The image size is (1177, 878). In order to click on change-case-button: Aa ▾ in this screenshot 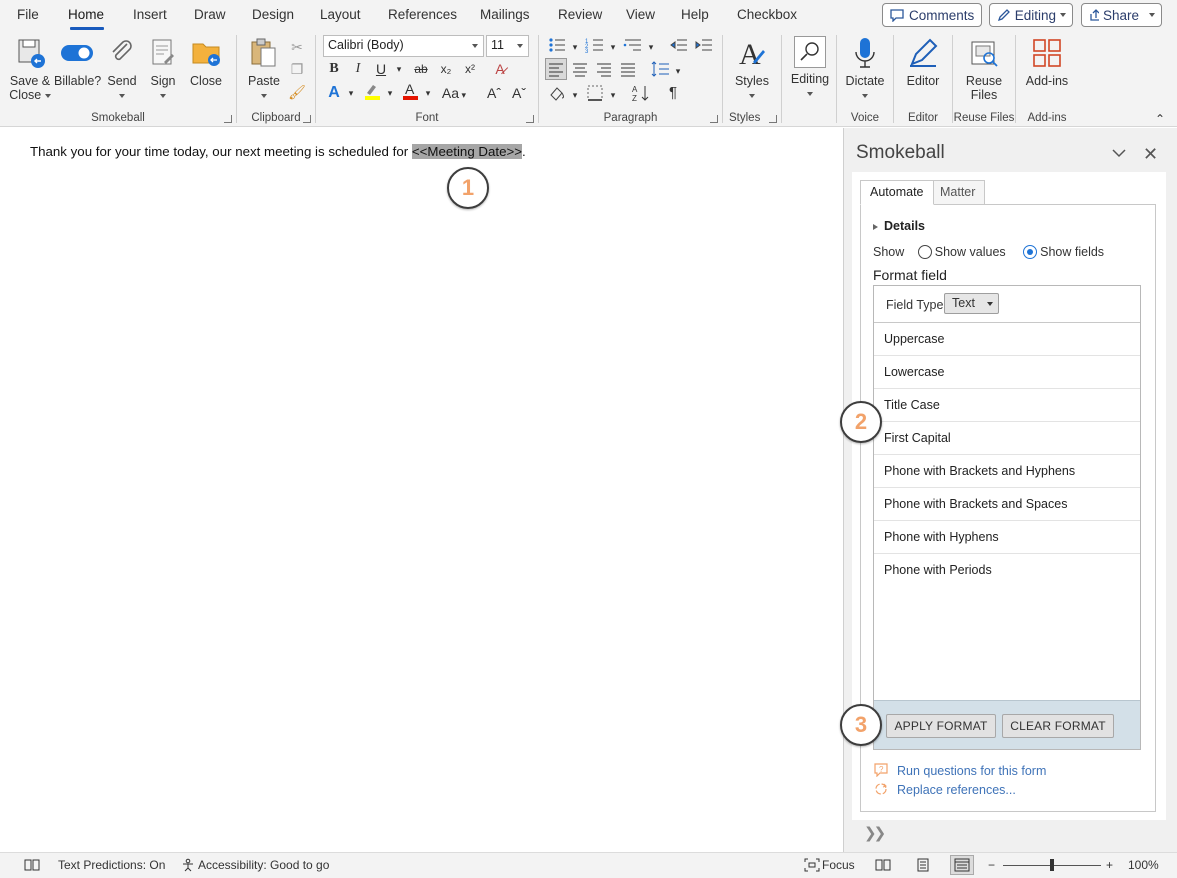, I will do `click(454, 93)`.